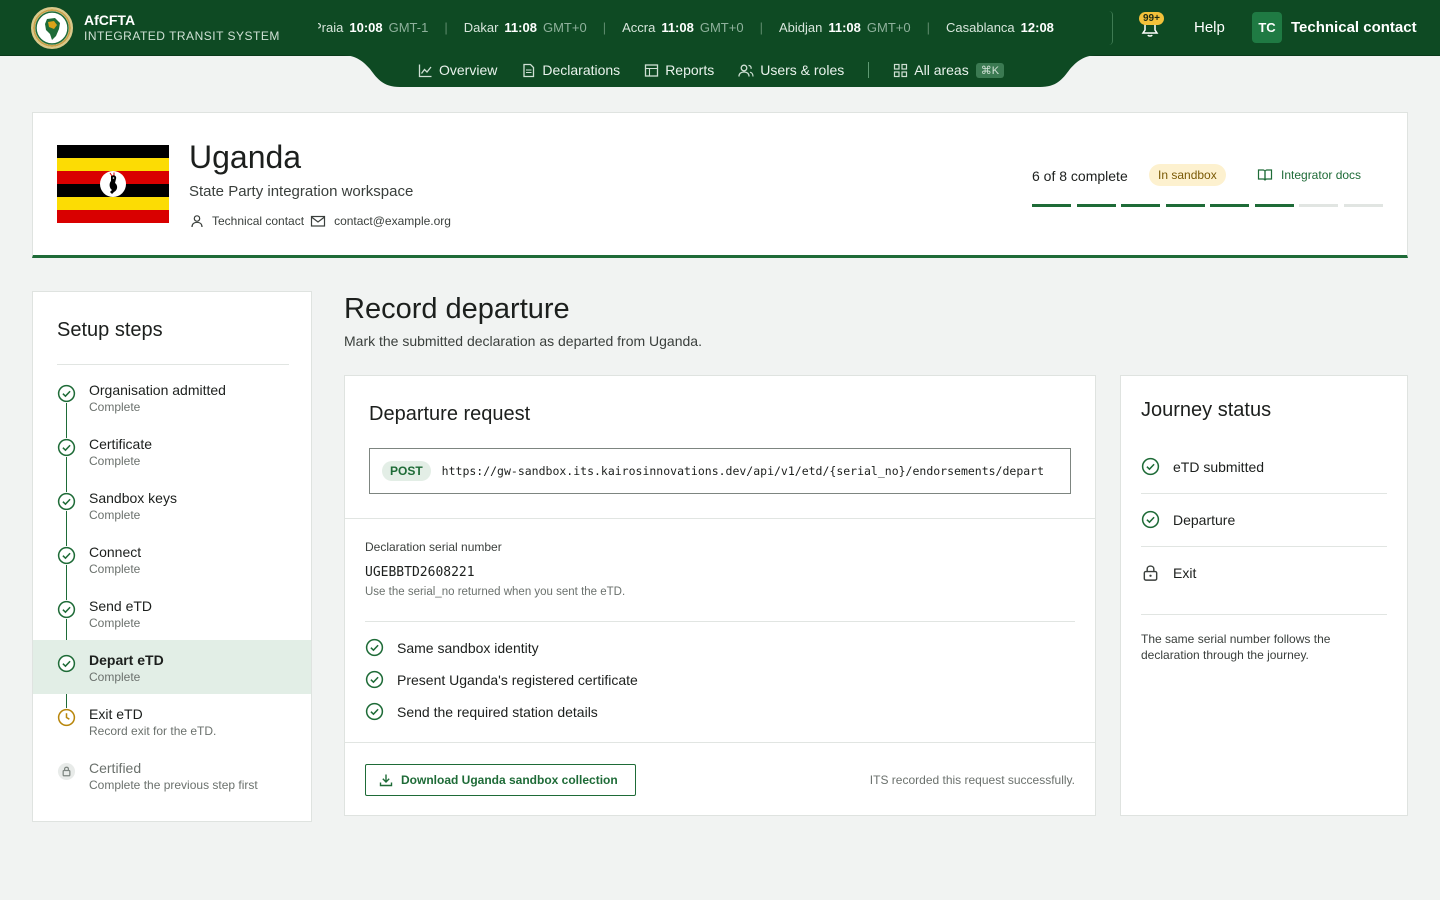 This screenshot has width=1440, height=900. Describe the element at coordinates (990, 70) in the screenshot. I see `shortcut-hint: ⌘K` at that location.